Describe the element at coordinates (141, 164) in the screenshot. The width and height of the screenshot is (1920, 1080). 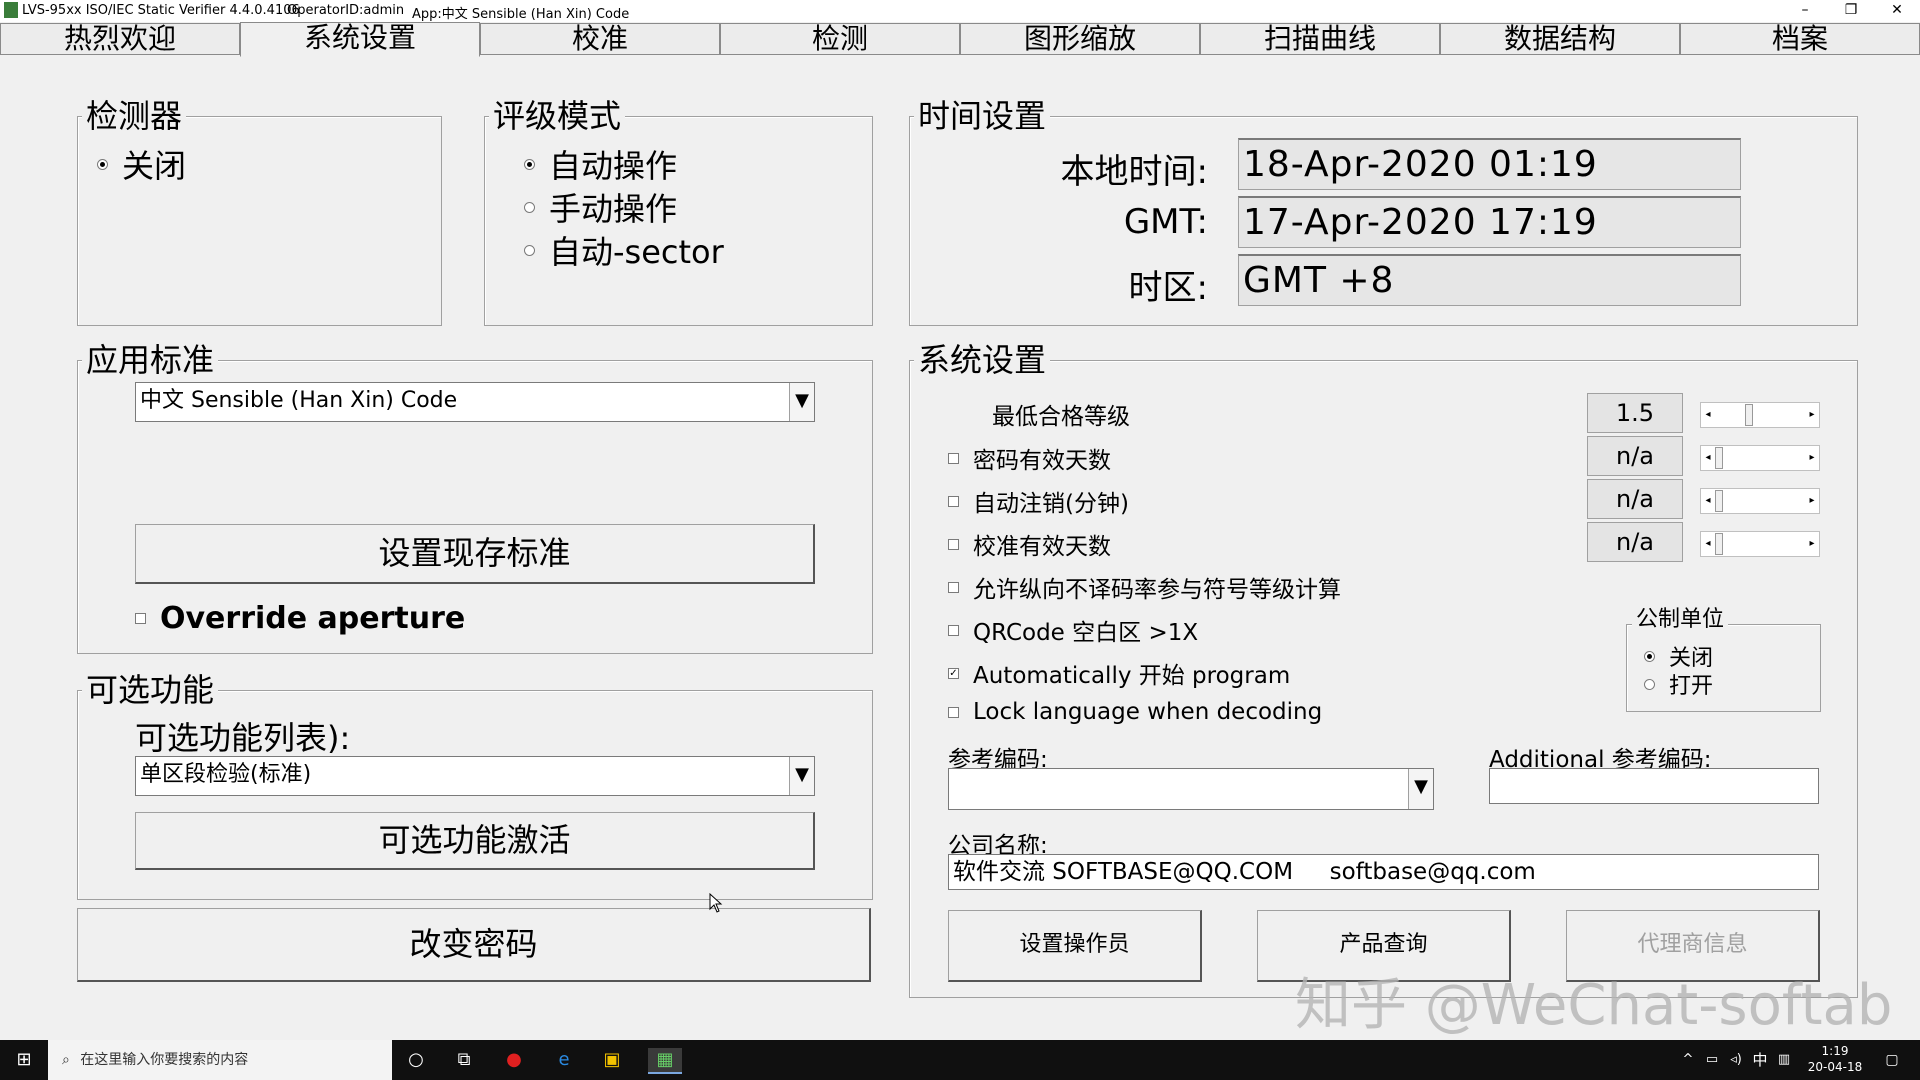
I see `detector-off-radio: 关闭` at that location.